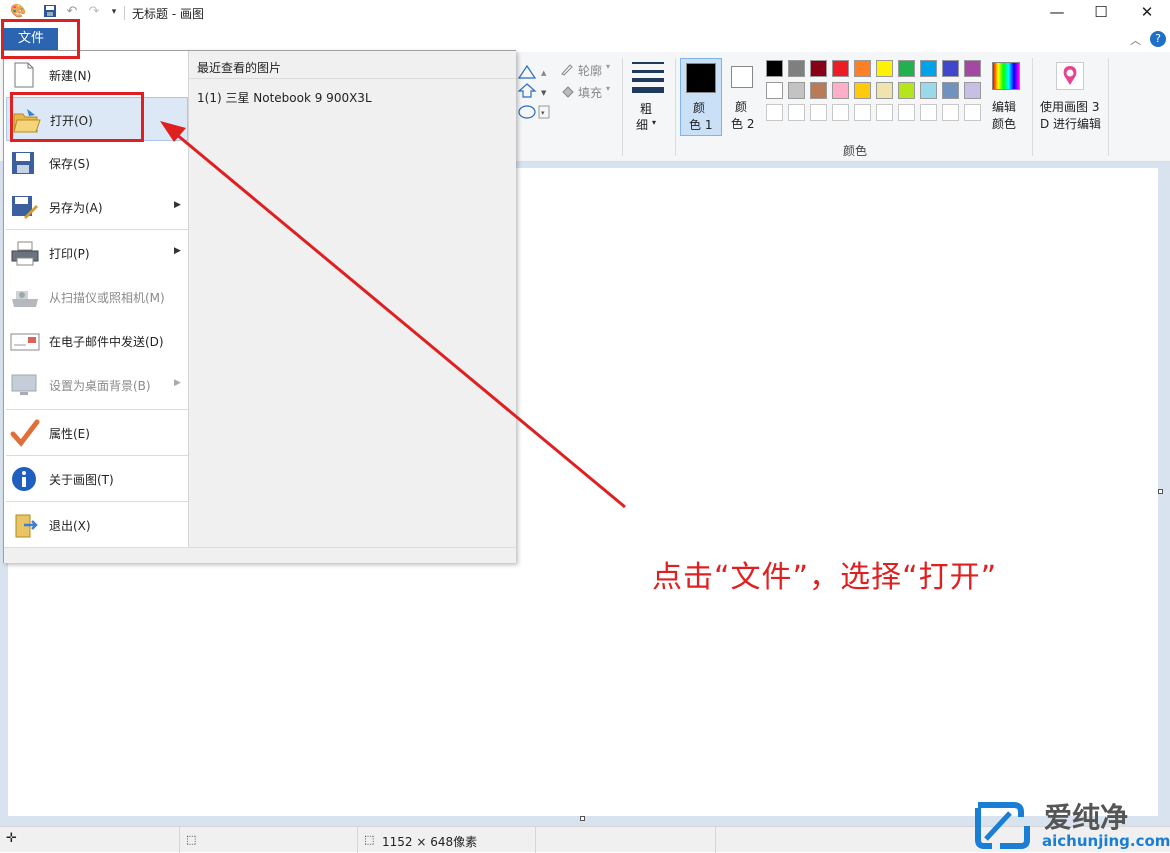 Image resolution: width=1170 pixels, height=853 pixels. Describe the element at coordinates (191, 839) in the screenshot. I see `selection-size-icon: ⬚` at that location.